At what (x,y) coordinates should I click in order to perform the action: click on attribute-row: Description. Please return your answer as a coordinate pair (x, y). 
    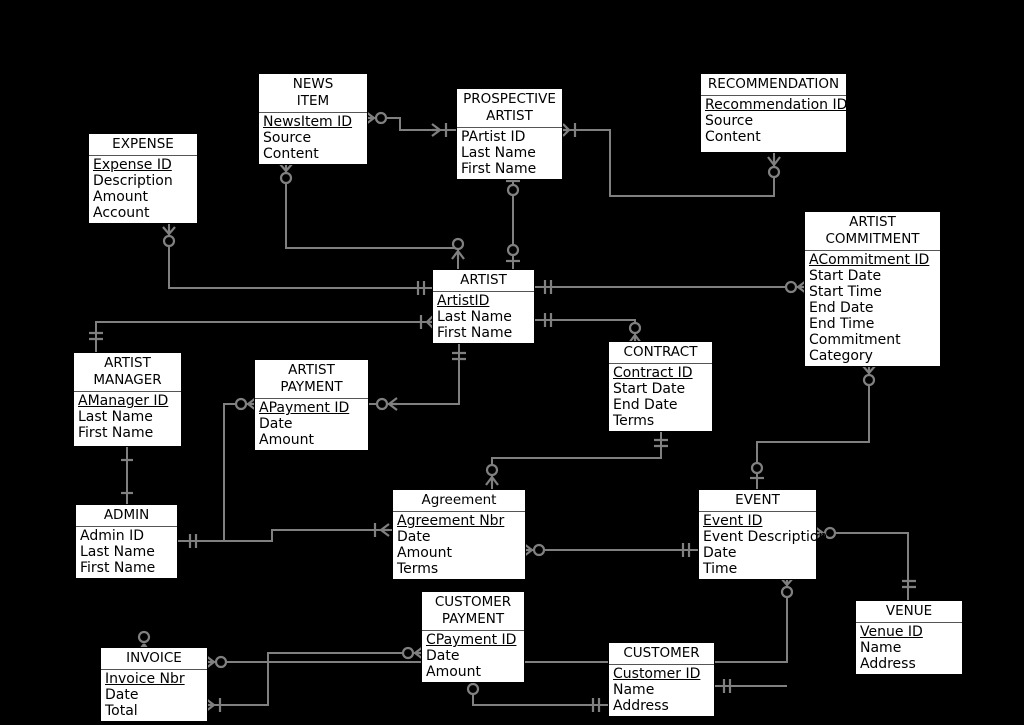
    Looking at the image, I should click on (133, 181).